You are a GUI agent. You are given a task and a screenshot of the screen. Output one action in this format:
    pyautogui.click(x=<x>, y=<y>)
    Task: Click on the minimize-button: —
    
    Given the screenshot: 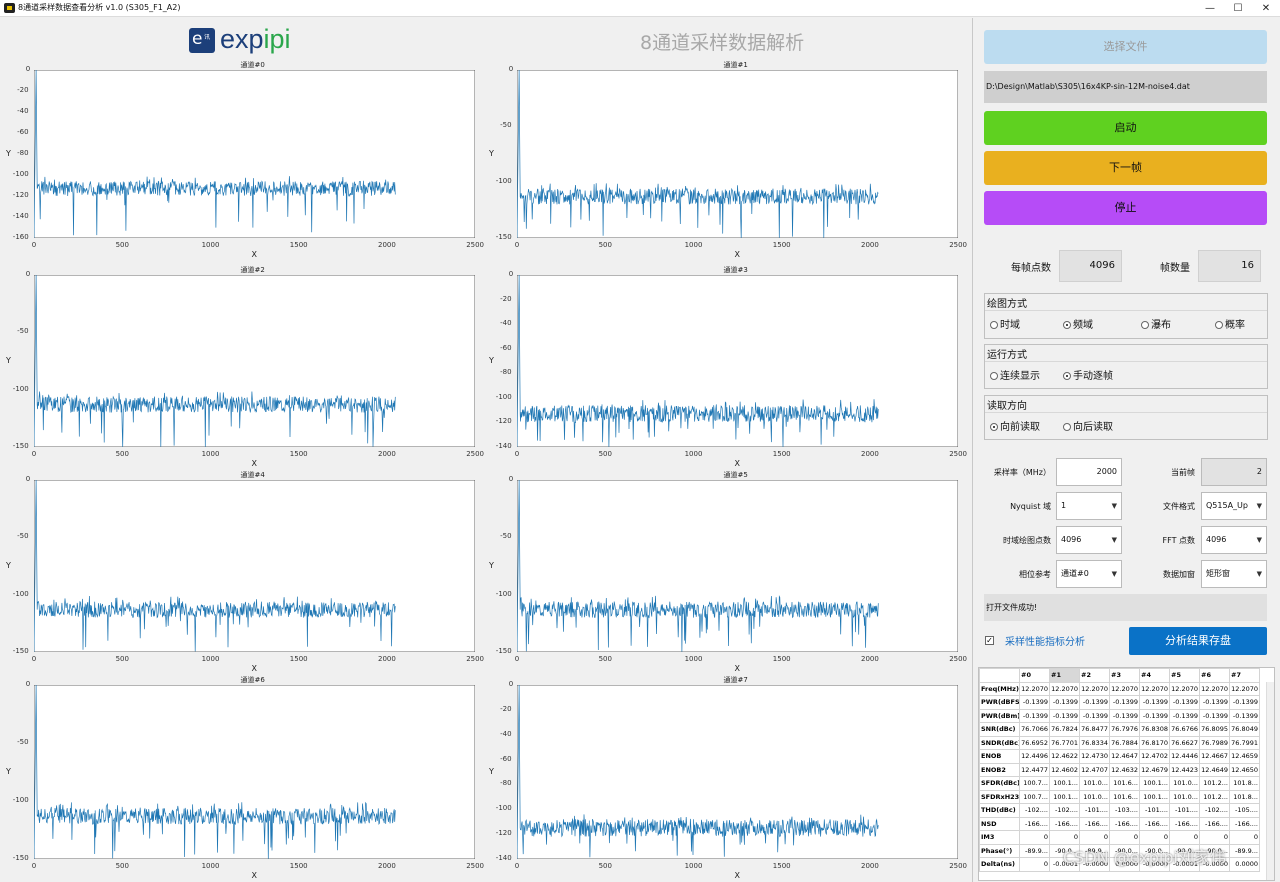 What is the action you would take?
    pyautogui.click(x=1210, y=8)
    